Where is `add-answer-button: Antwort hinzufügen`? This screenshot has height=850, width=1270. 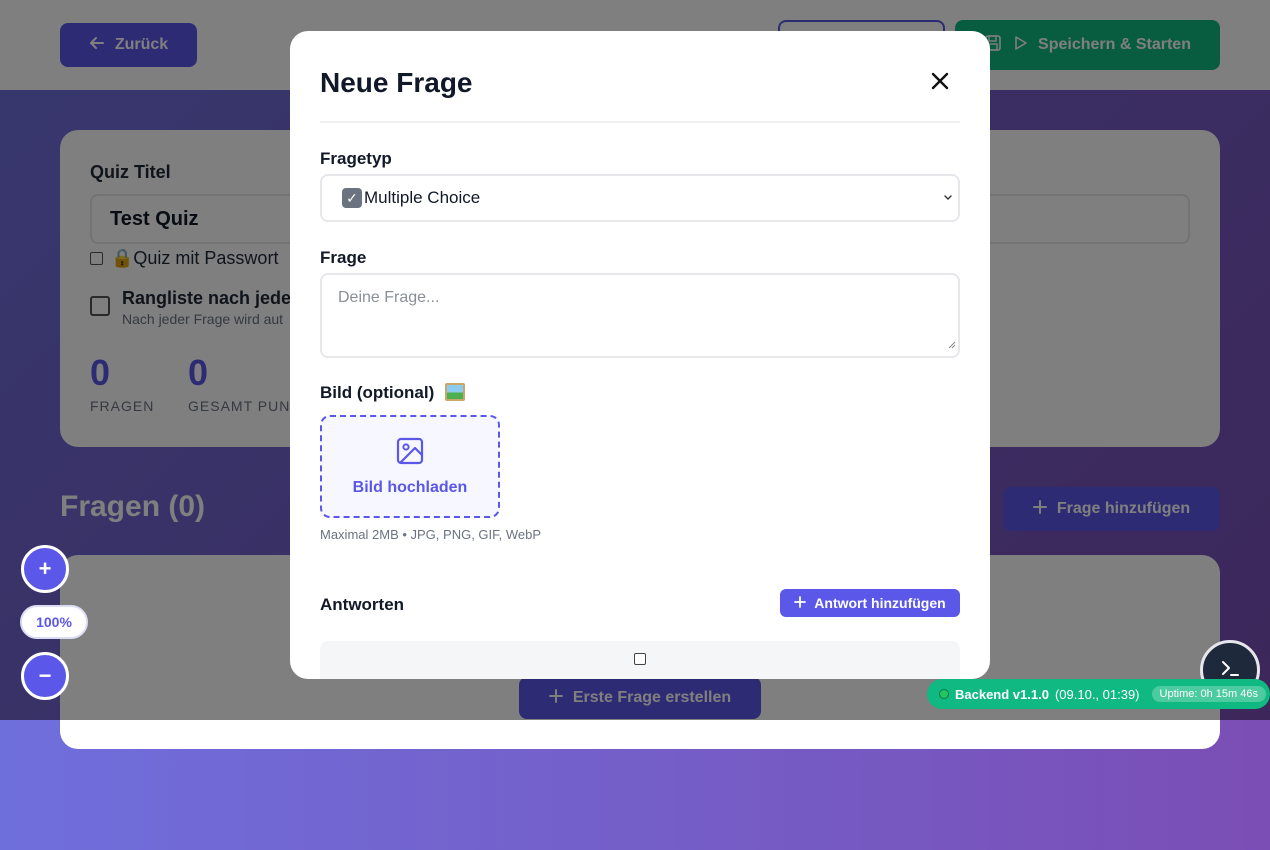 add-answer-button: Antwort hinzufügen is located at coordinates (870, 603).